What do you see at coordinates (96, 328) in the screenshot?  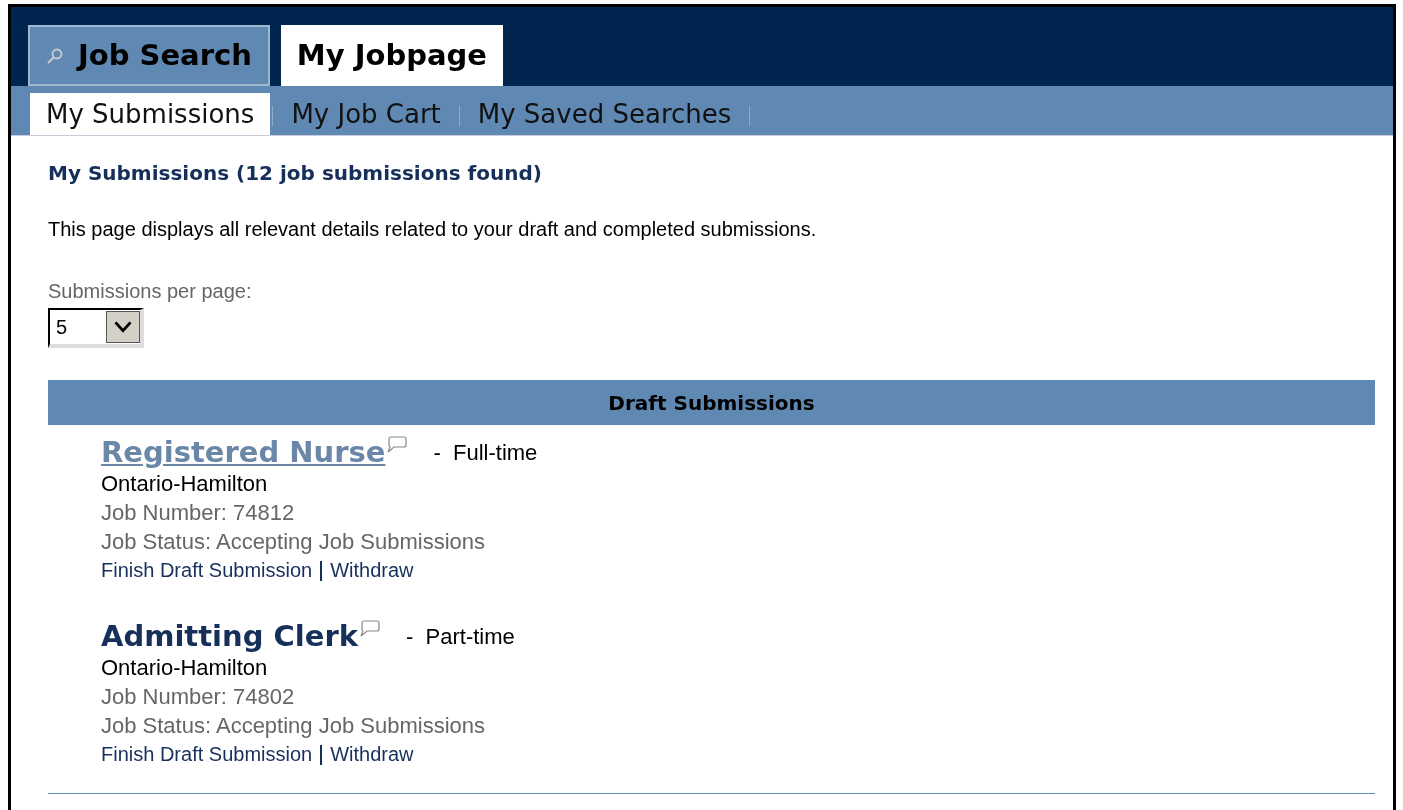 I see `per-page-select: 5` at bounding box center [96, 328].